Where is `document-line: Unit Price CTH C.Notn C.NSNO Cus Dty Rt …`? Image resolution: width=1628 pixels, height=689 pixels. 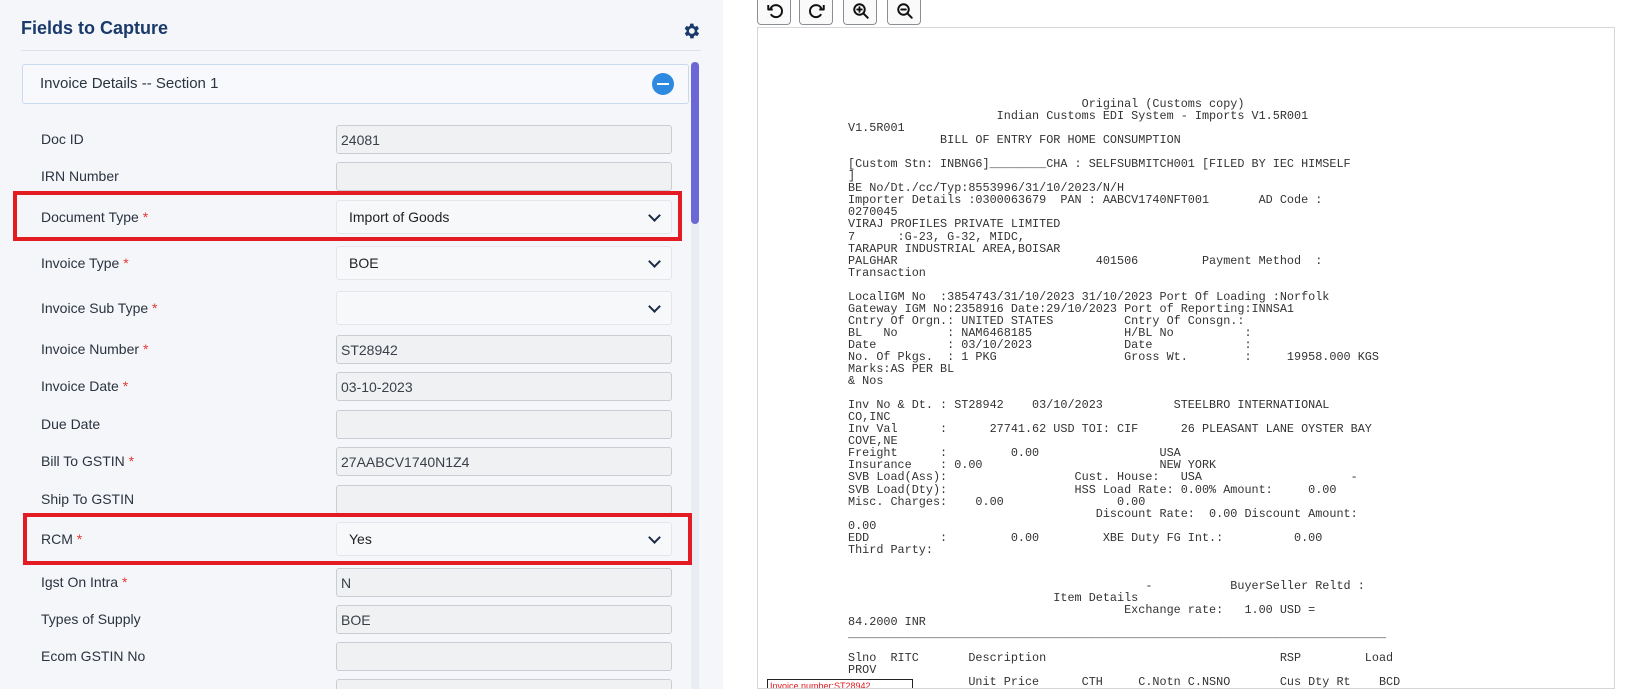 document-line: Unit Price CTH C.Notn C.NSNO Cus Dty Rt … is located at coordinates (1124, 682).